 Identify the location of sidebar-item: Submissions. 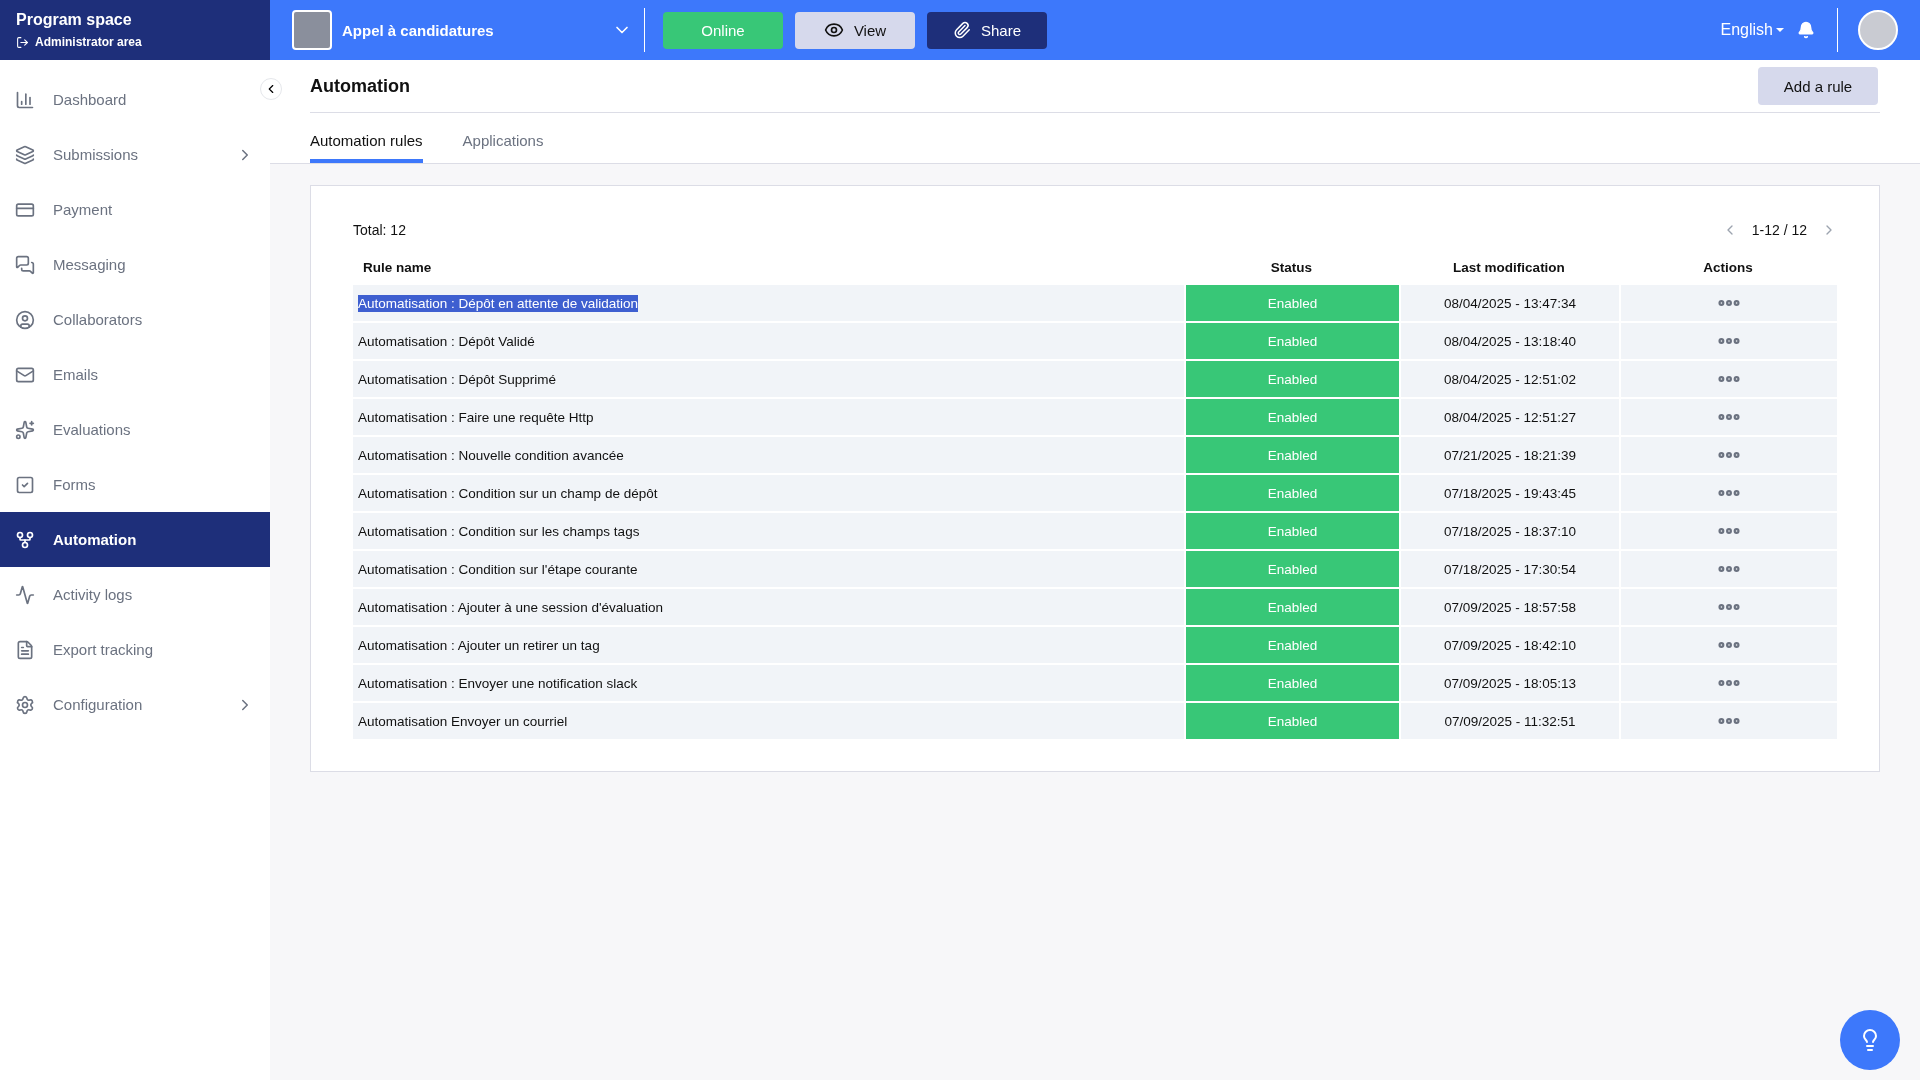
(135, 154).